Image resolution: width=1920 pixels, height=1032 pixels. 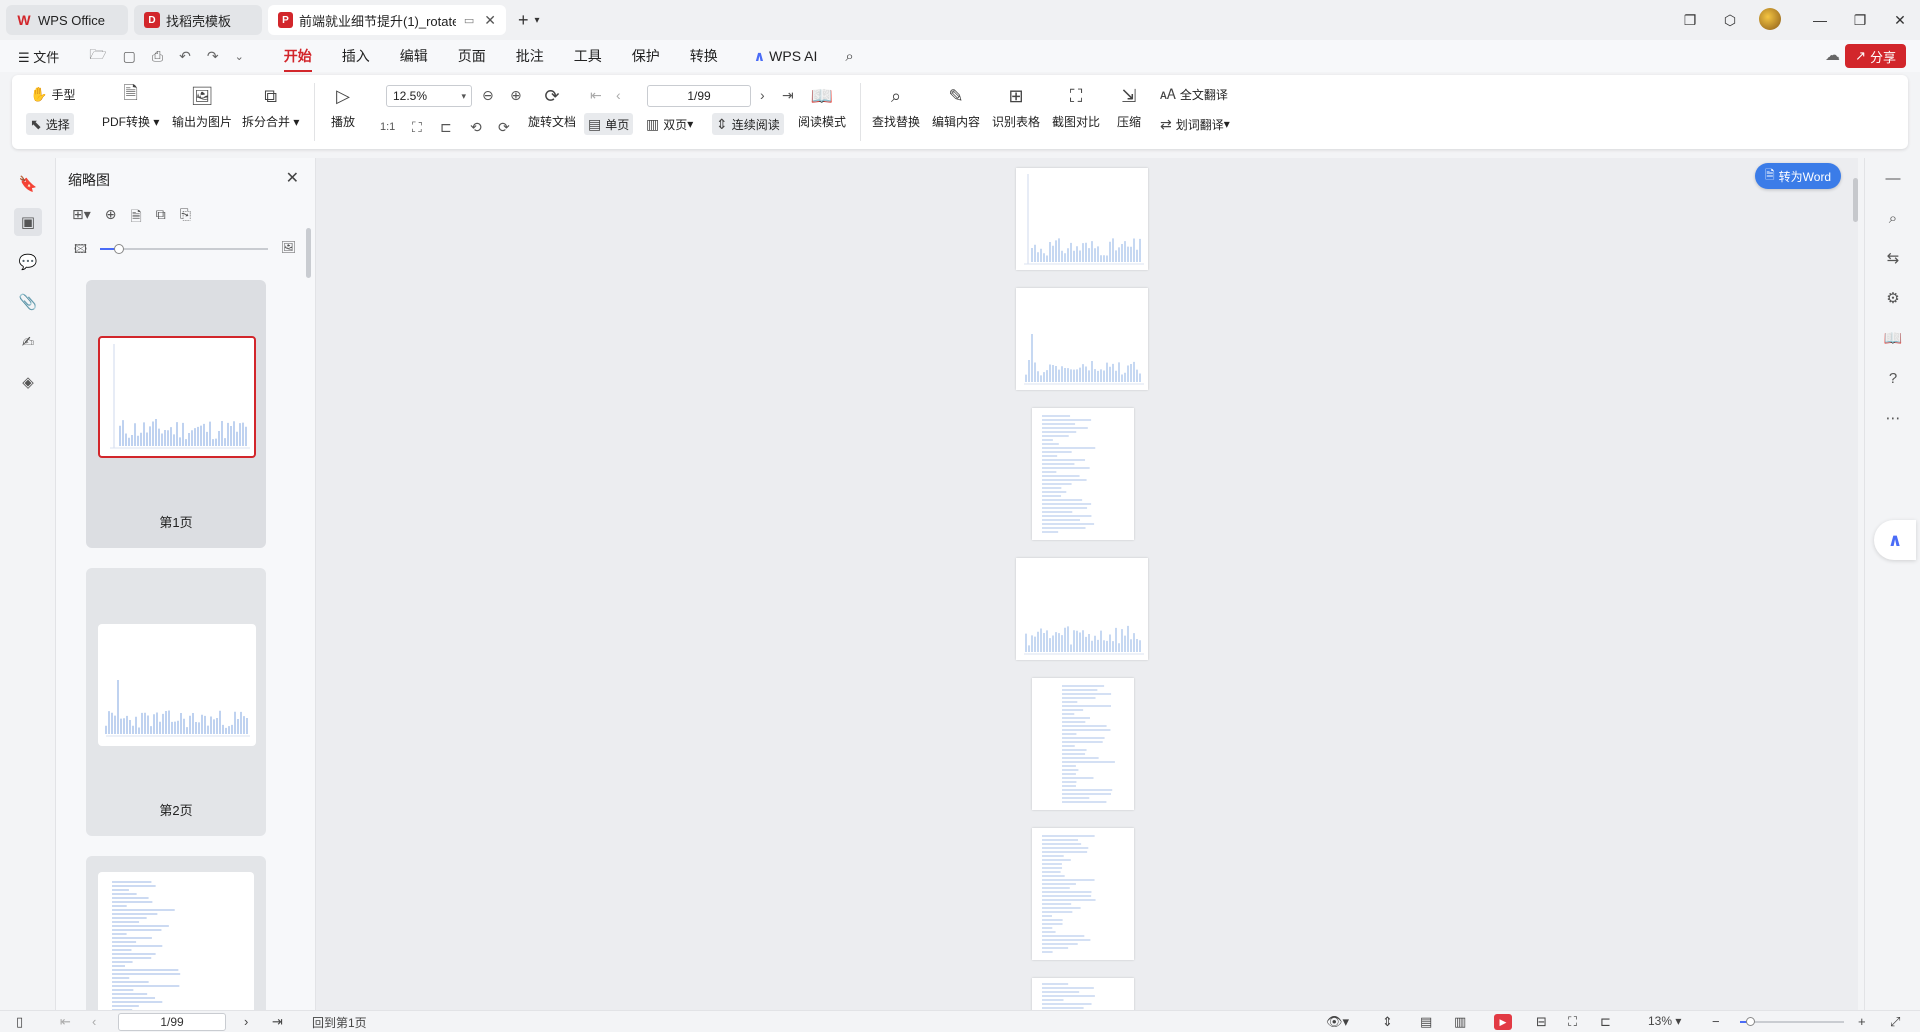 I want to click on eye-protection-icon: 👁▾, so click(x=1337, y=1022).